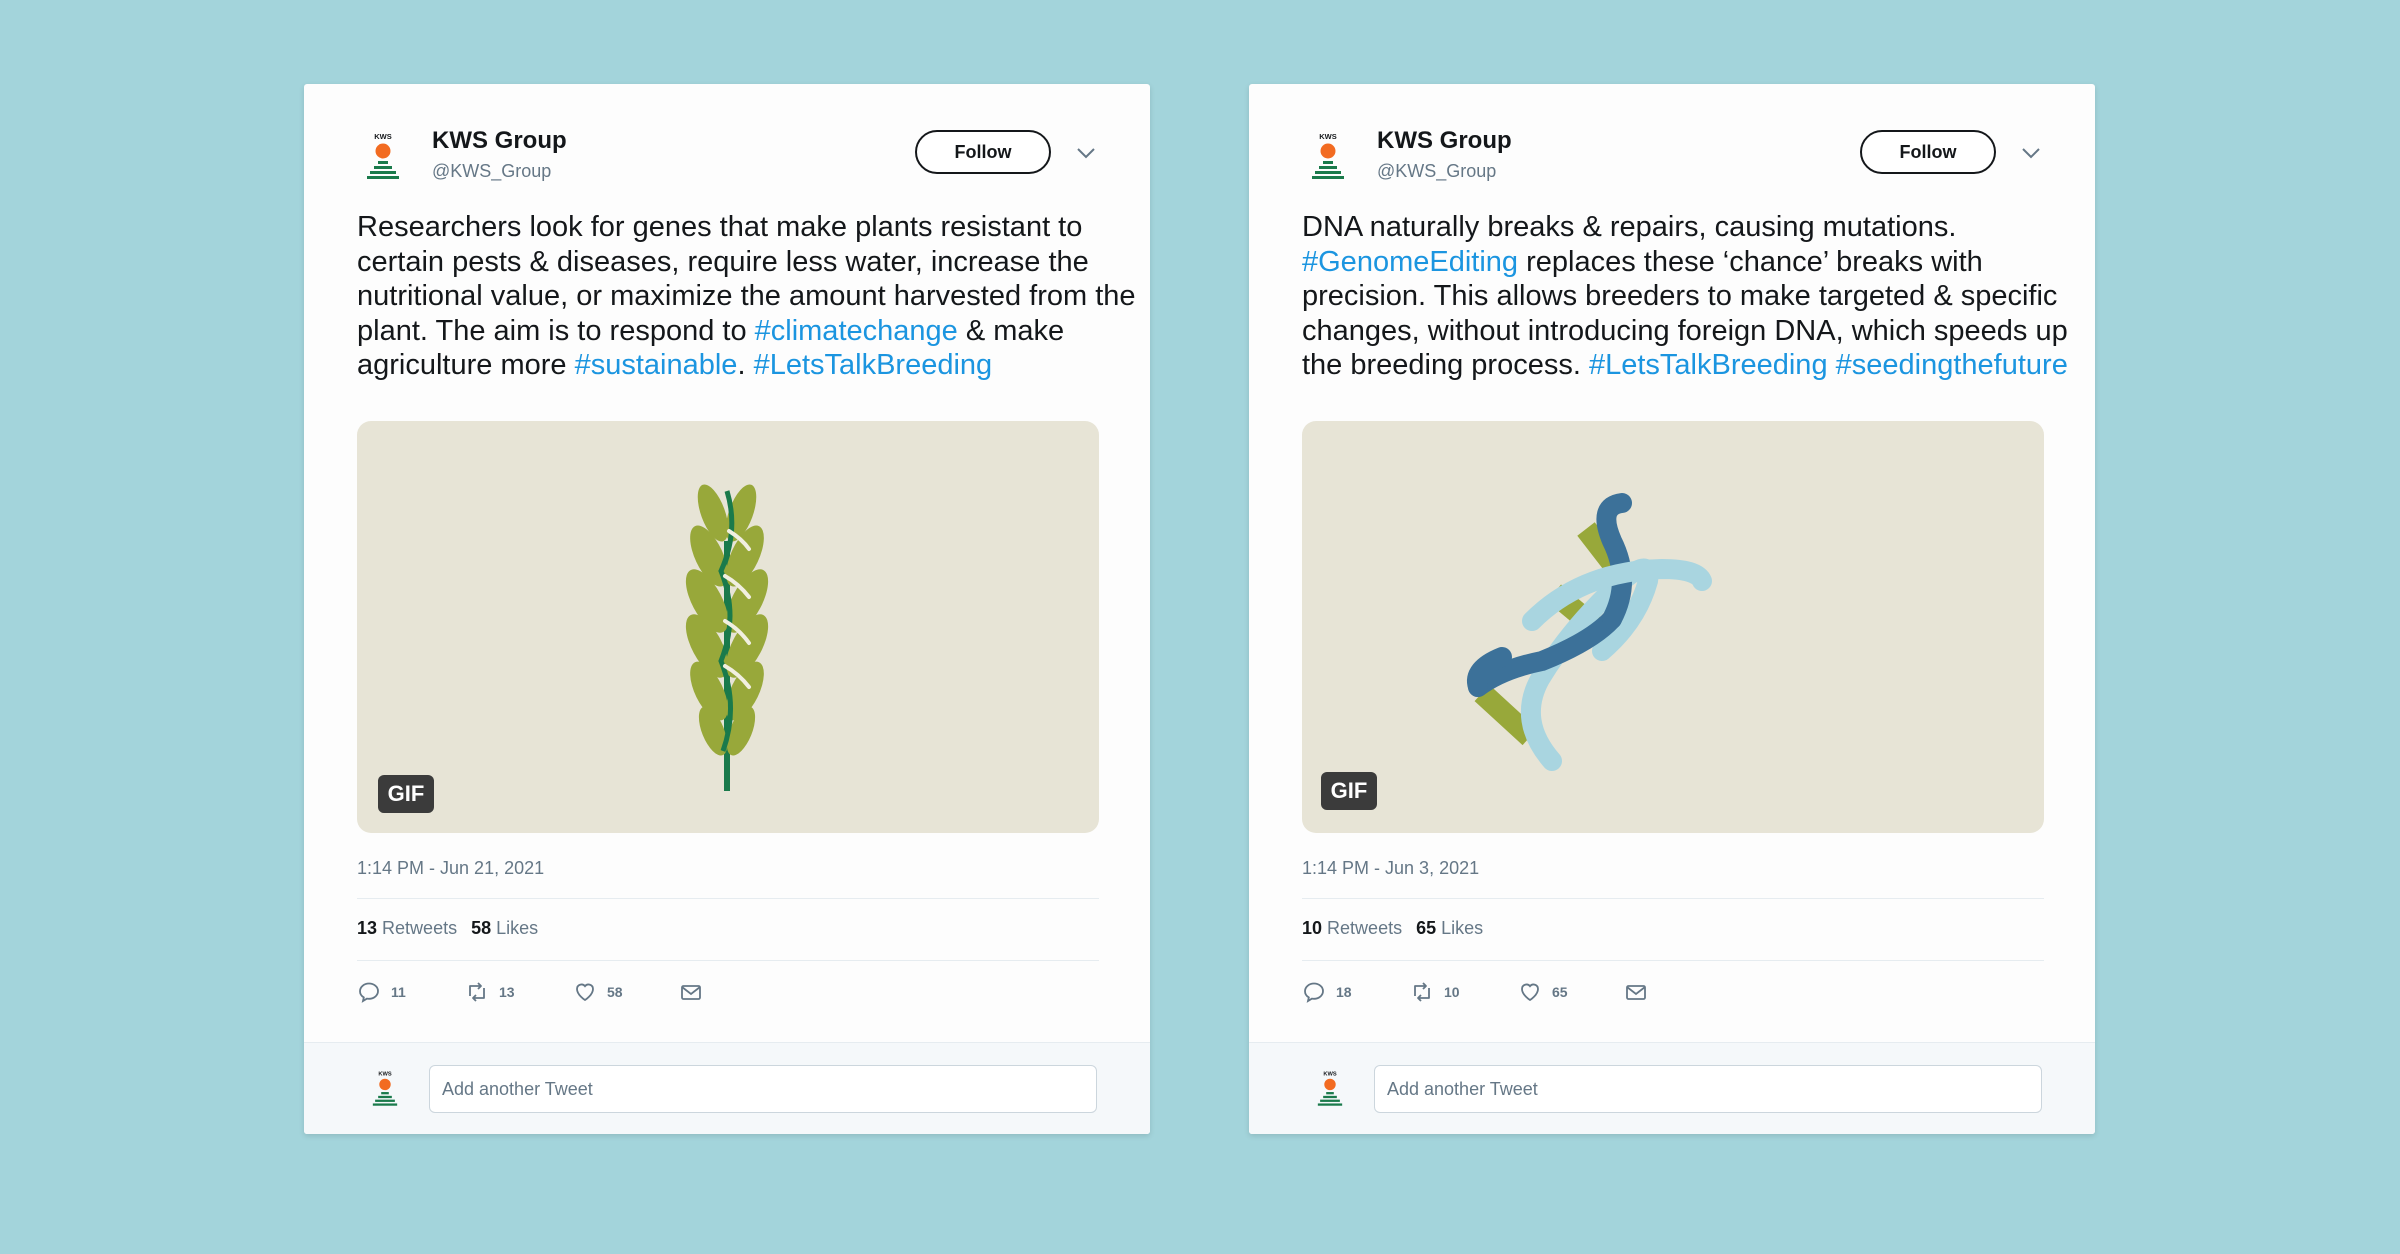 Image resolution: width=2400 pixels, height=1254 pixels. I want to click on like-count: 65, so click(1426, 928).